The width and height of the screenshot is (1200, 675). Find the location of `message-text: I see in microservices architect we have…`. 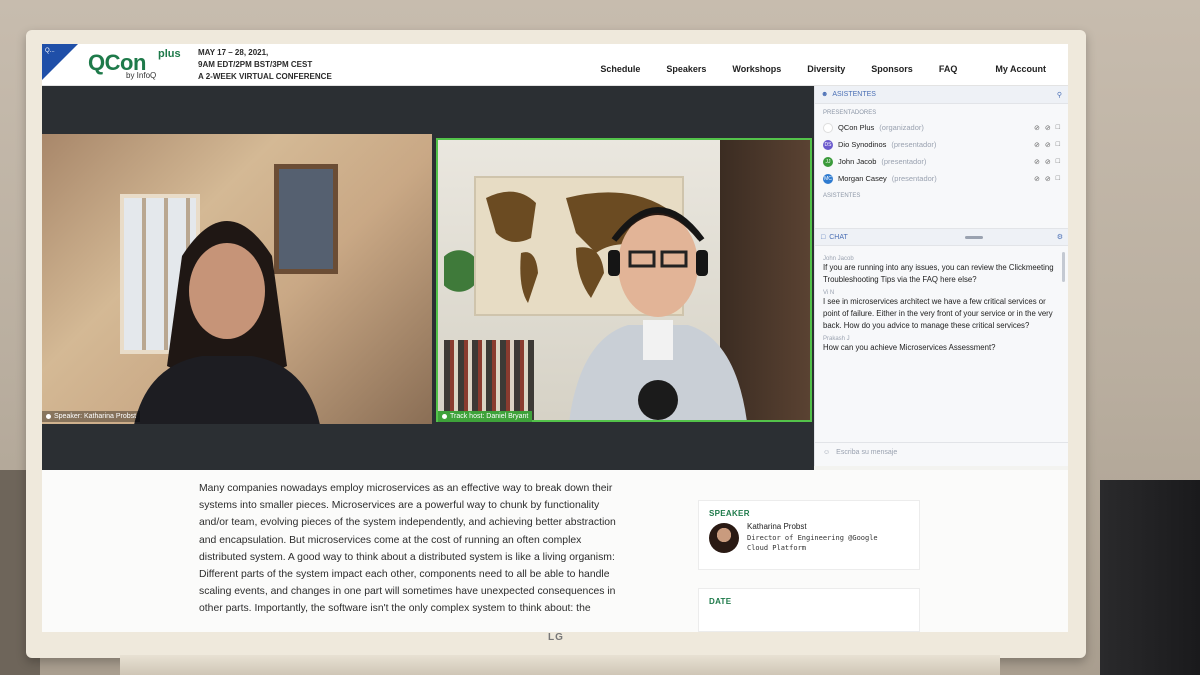

message-text: I see in microservices architect we have… is located at coordinates (938, 313).